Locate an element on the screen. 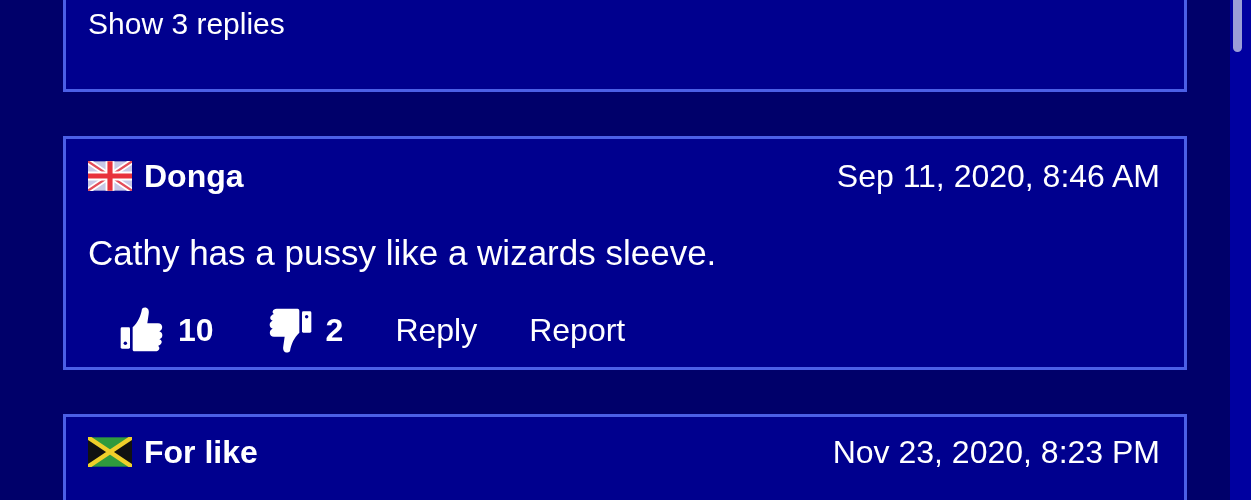 This screenshot has height=500, width=1251. scrollbar-thumb is located at coordinates (1237, 26).